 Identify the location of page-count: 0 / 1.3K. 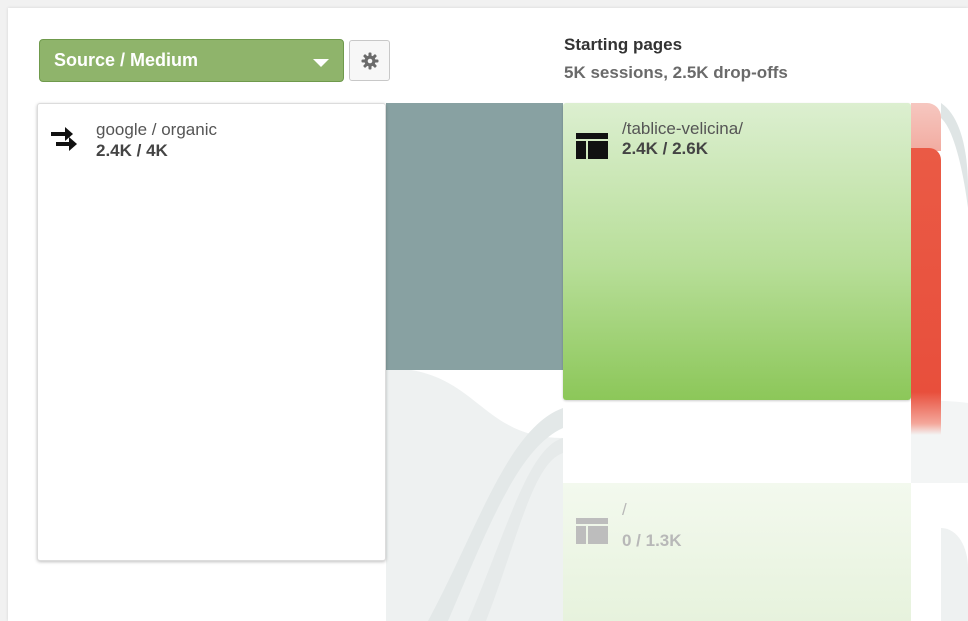
(652, 540).